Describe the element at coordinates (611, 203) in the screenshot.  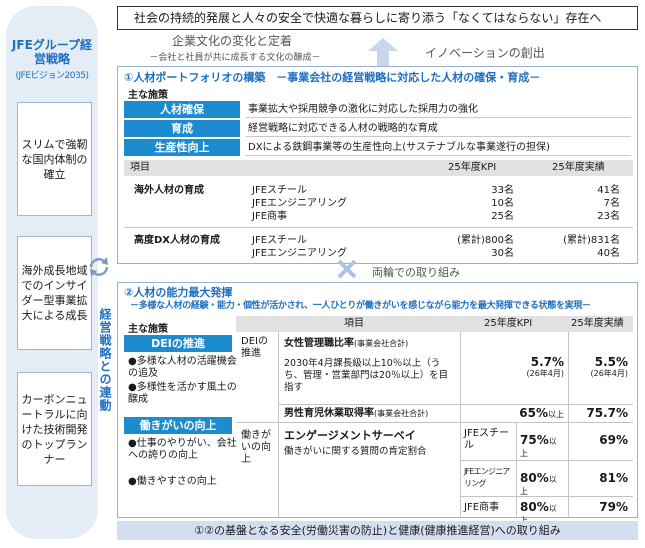
I see `table-cell-actual: 7名` at that location.